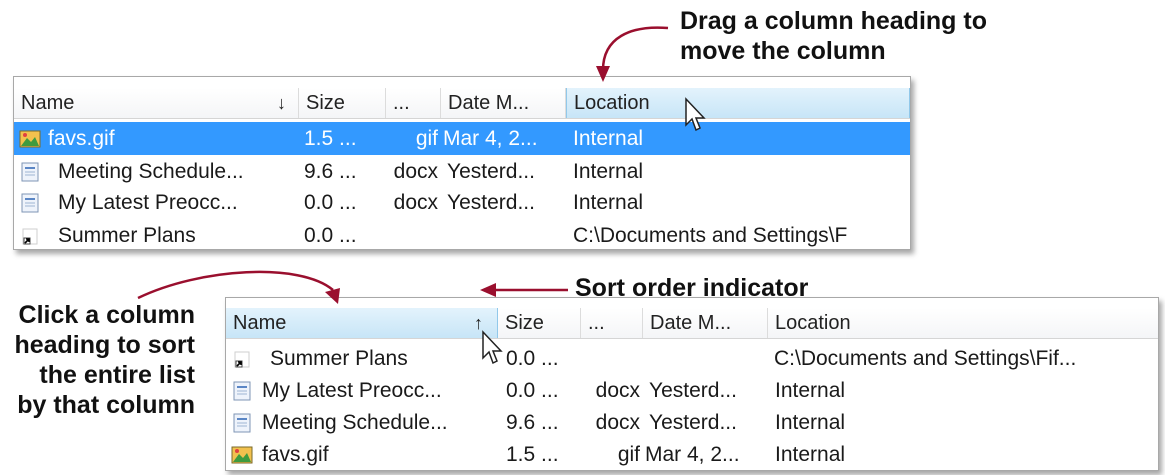 Image resolution: width=1165 pixels, height=475 pixels. Describe the element at coordinates (281, 103) in the screenshot. I see `top-sort-arrow-icon: ↓` at that location.